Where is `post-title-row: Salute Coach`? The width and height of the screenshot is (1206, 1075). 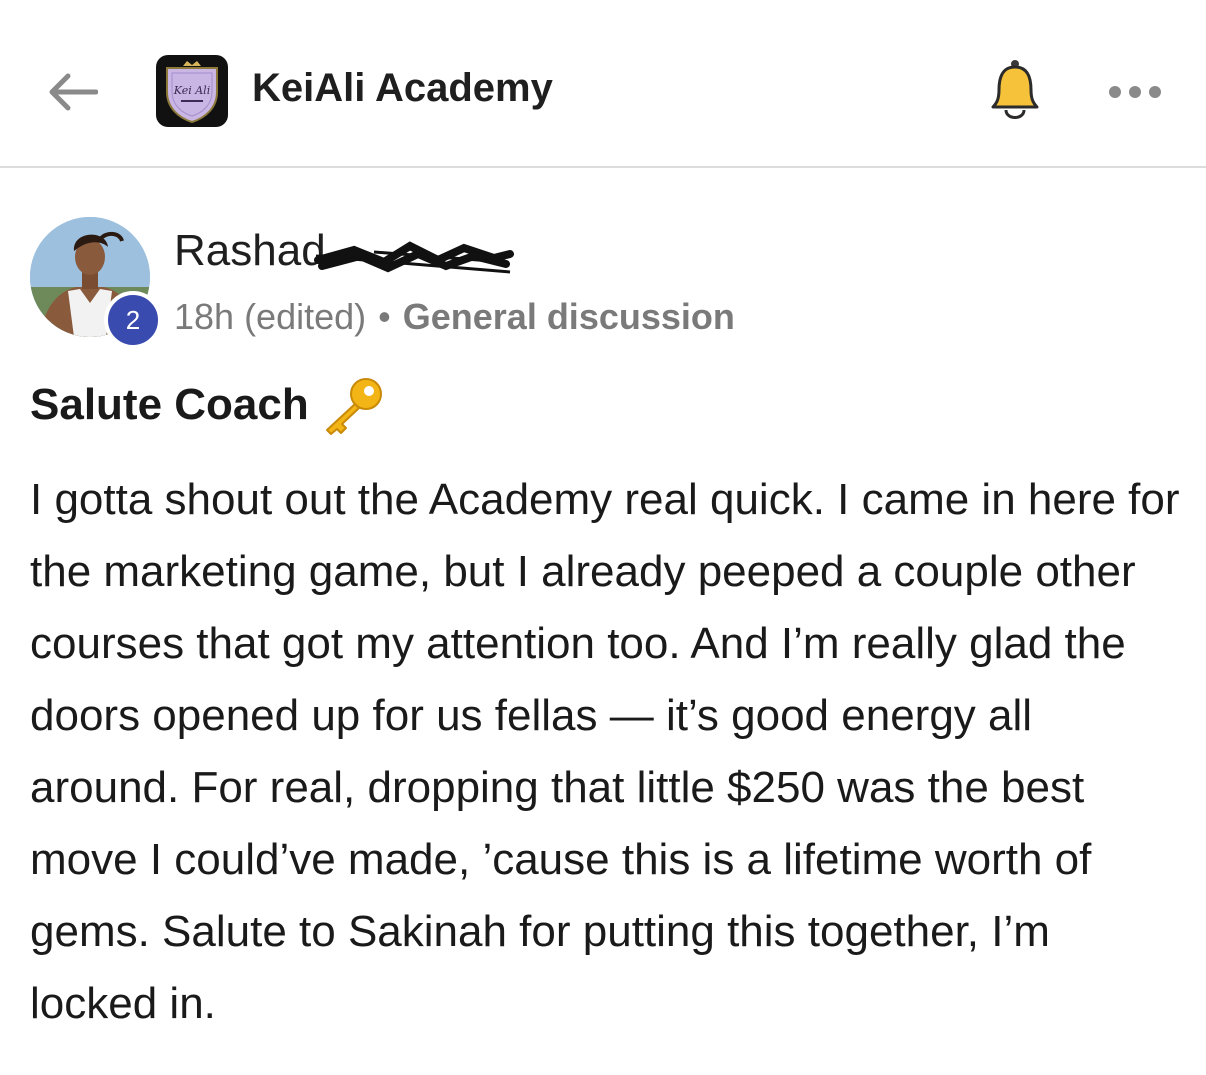
post-title-row: Salute Coach is located at coordinates (208, 405).